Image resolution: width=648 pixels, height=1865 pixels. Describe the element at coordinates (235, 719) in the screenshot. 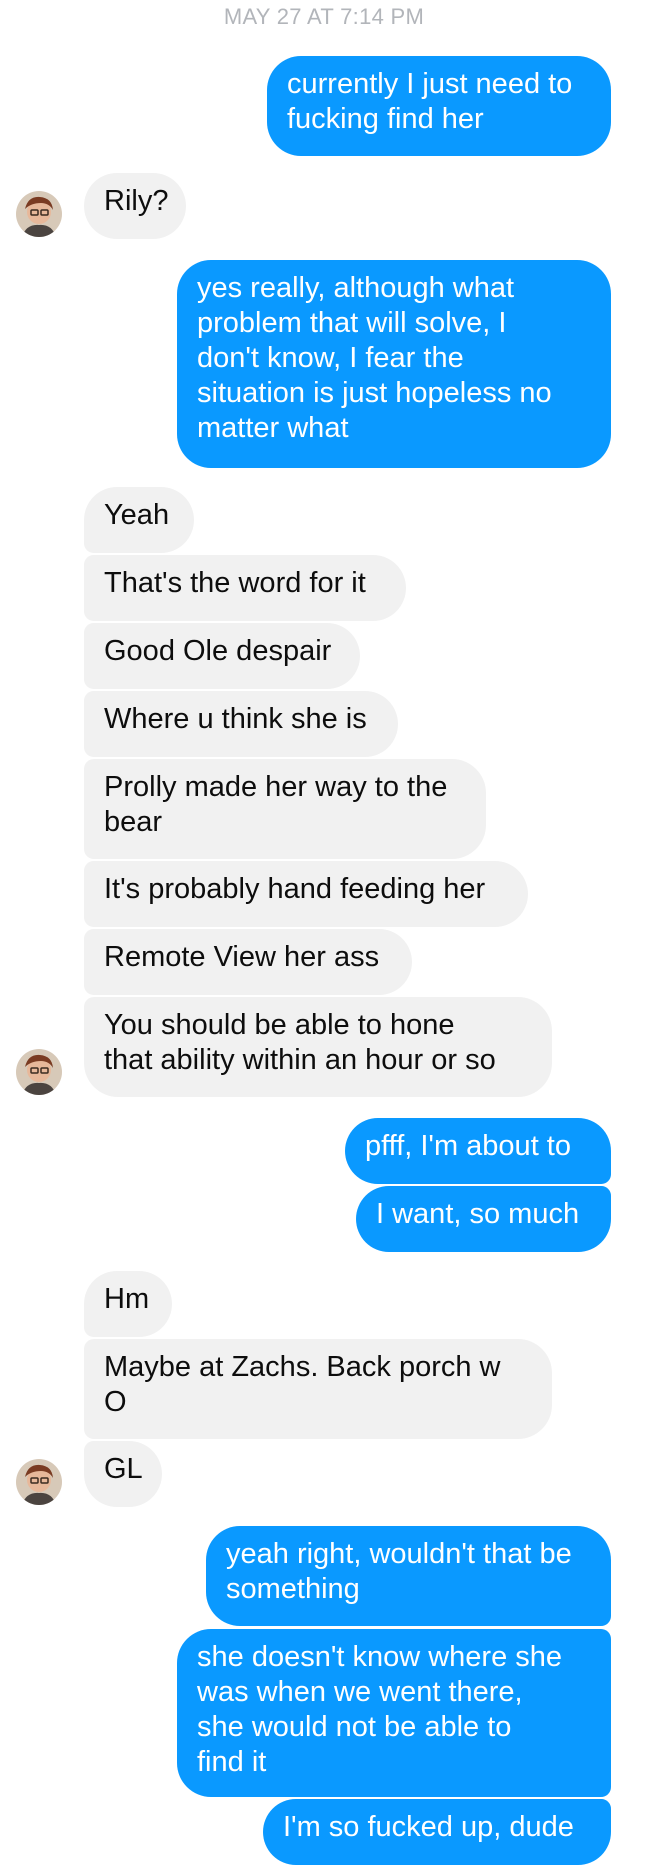

I see `message-text-line: Where u think she is` at that location.